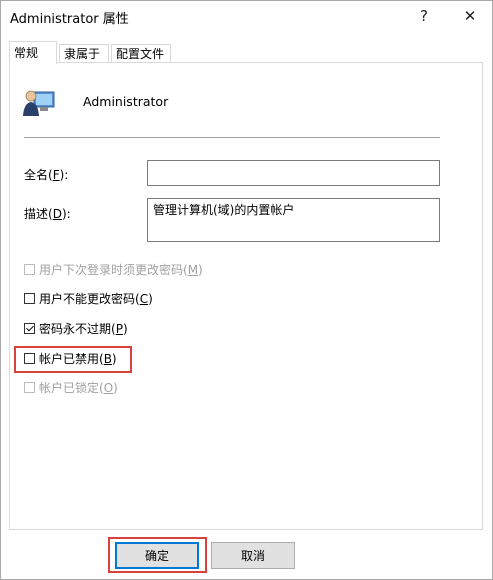  I want to click on password-never-expires-checkbox: 密码永不过期(P), so click(76, 328).